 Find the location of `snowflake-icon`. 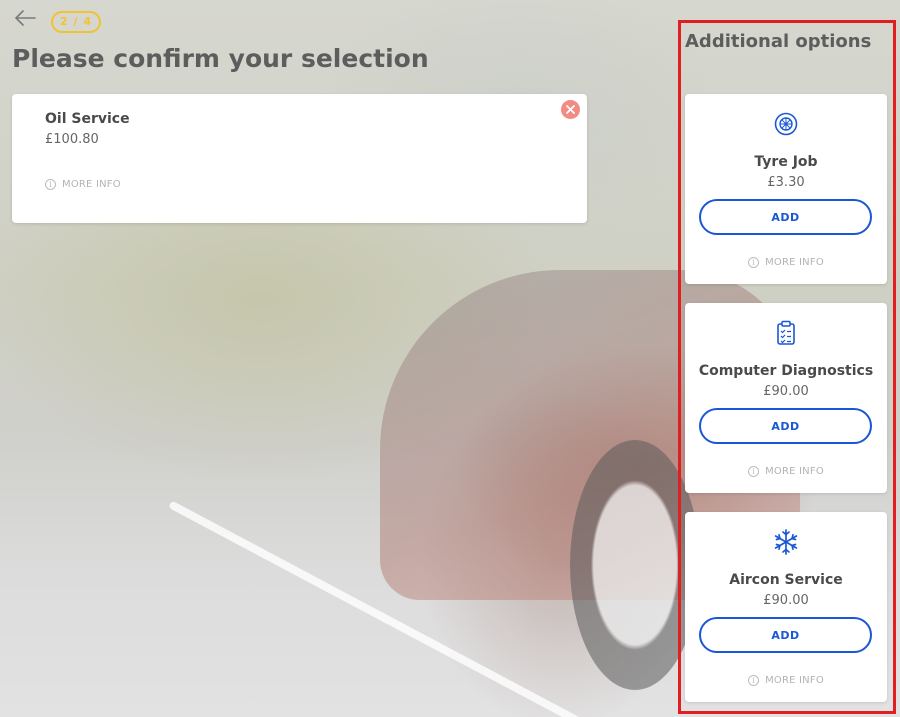

snowflake-icon is located at coordinates (786, 542).